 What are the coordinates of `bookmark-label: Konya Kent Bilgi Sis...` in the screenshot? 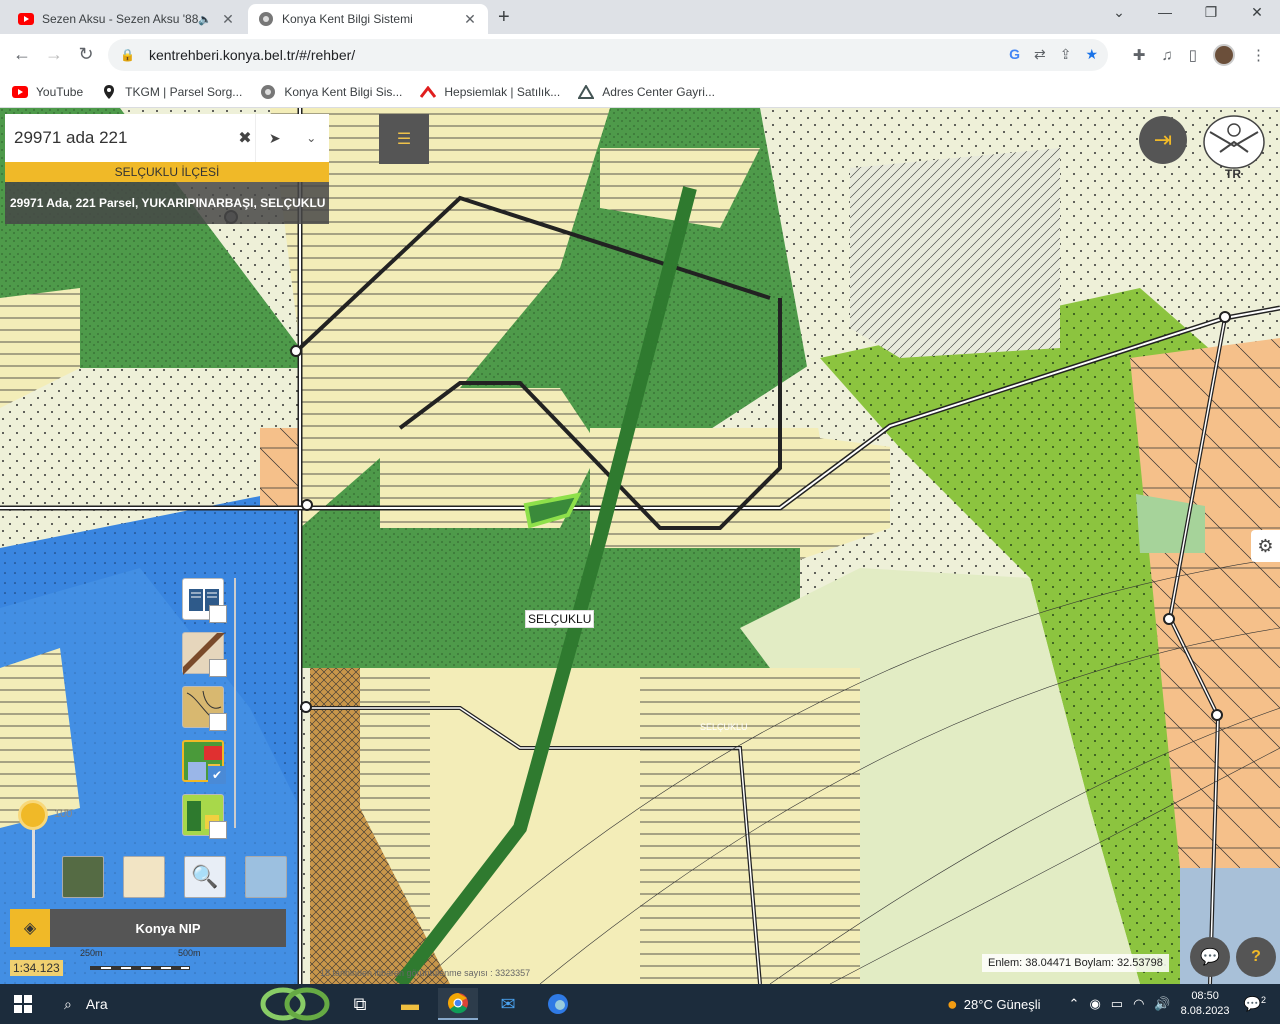 It's located at (343, 91).